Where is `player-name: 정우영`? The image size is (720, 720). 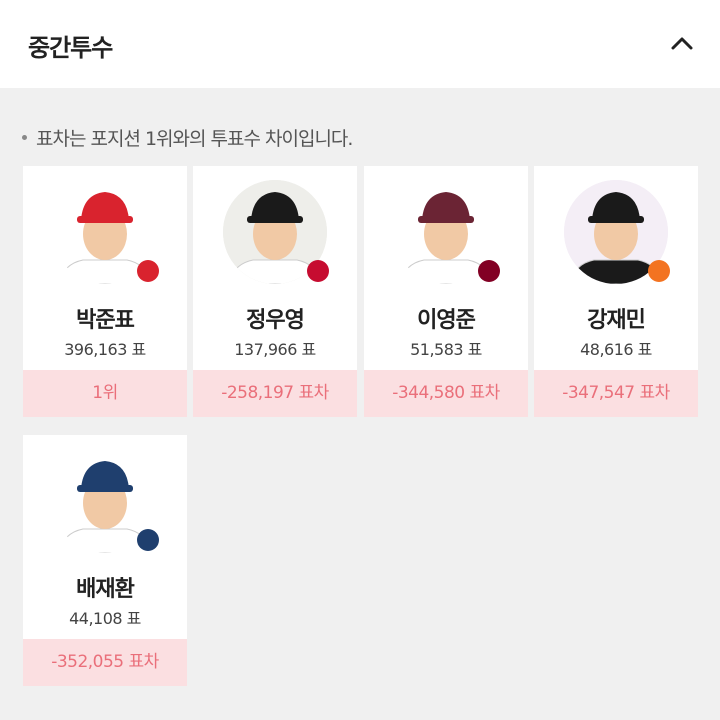
player-name: 정우영 is located at coordinates (275, 320).